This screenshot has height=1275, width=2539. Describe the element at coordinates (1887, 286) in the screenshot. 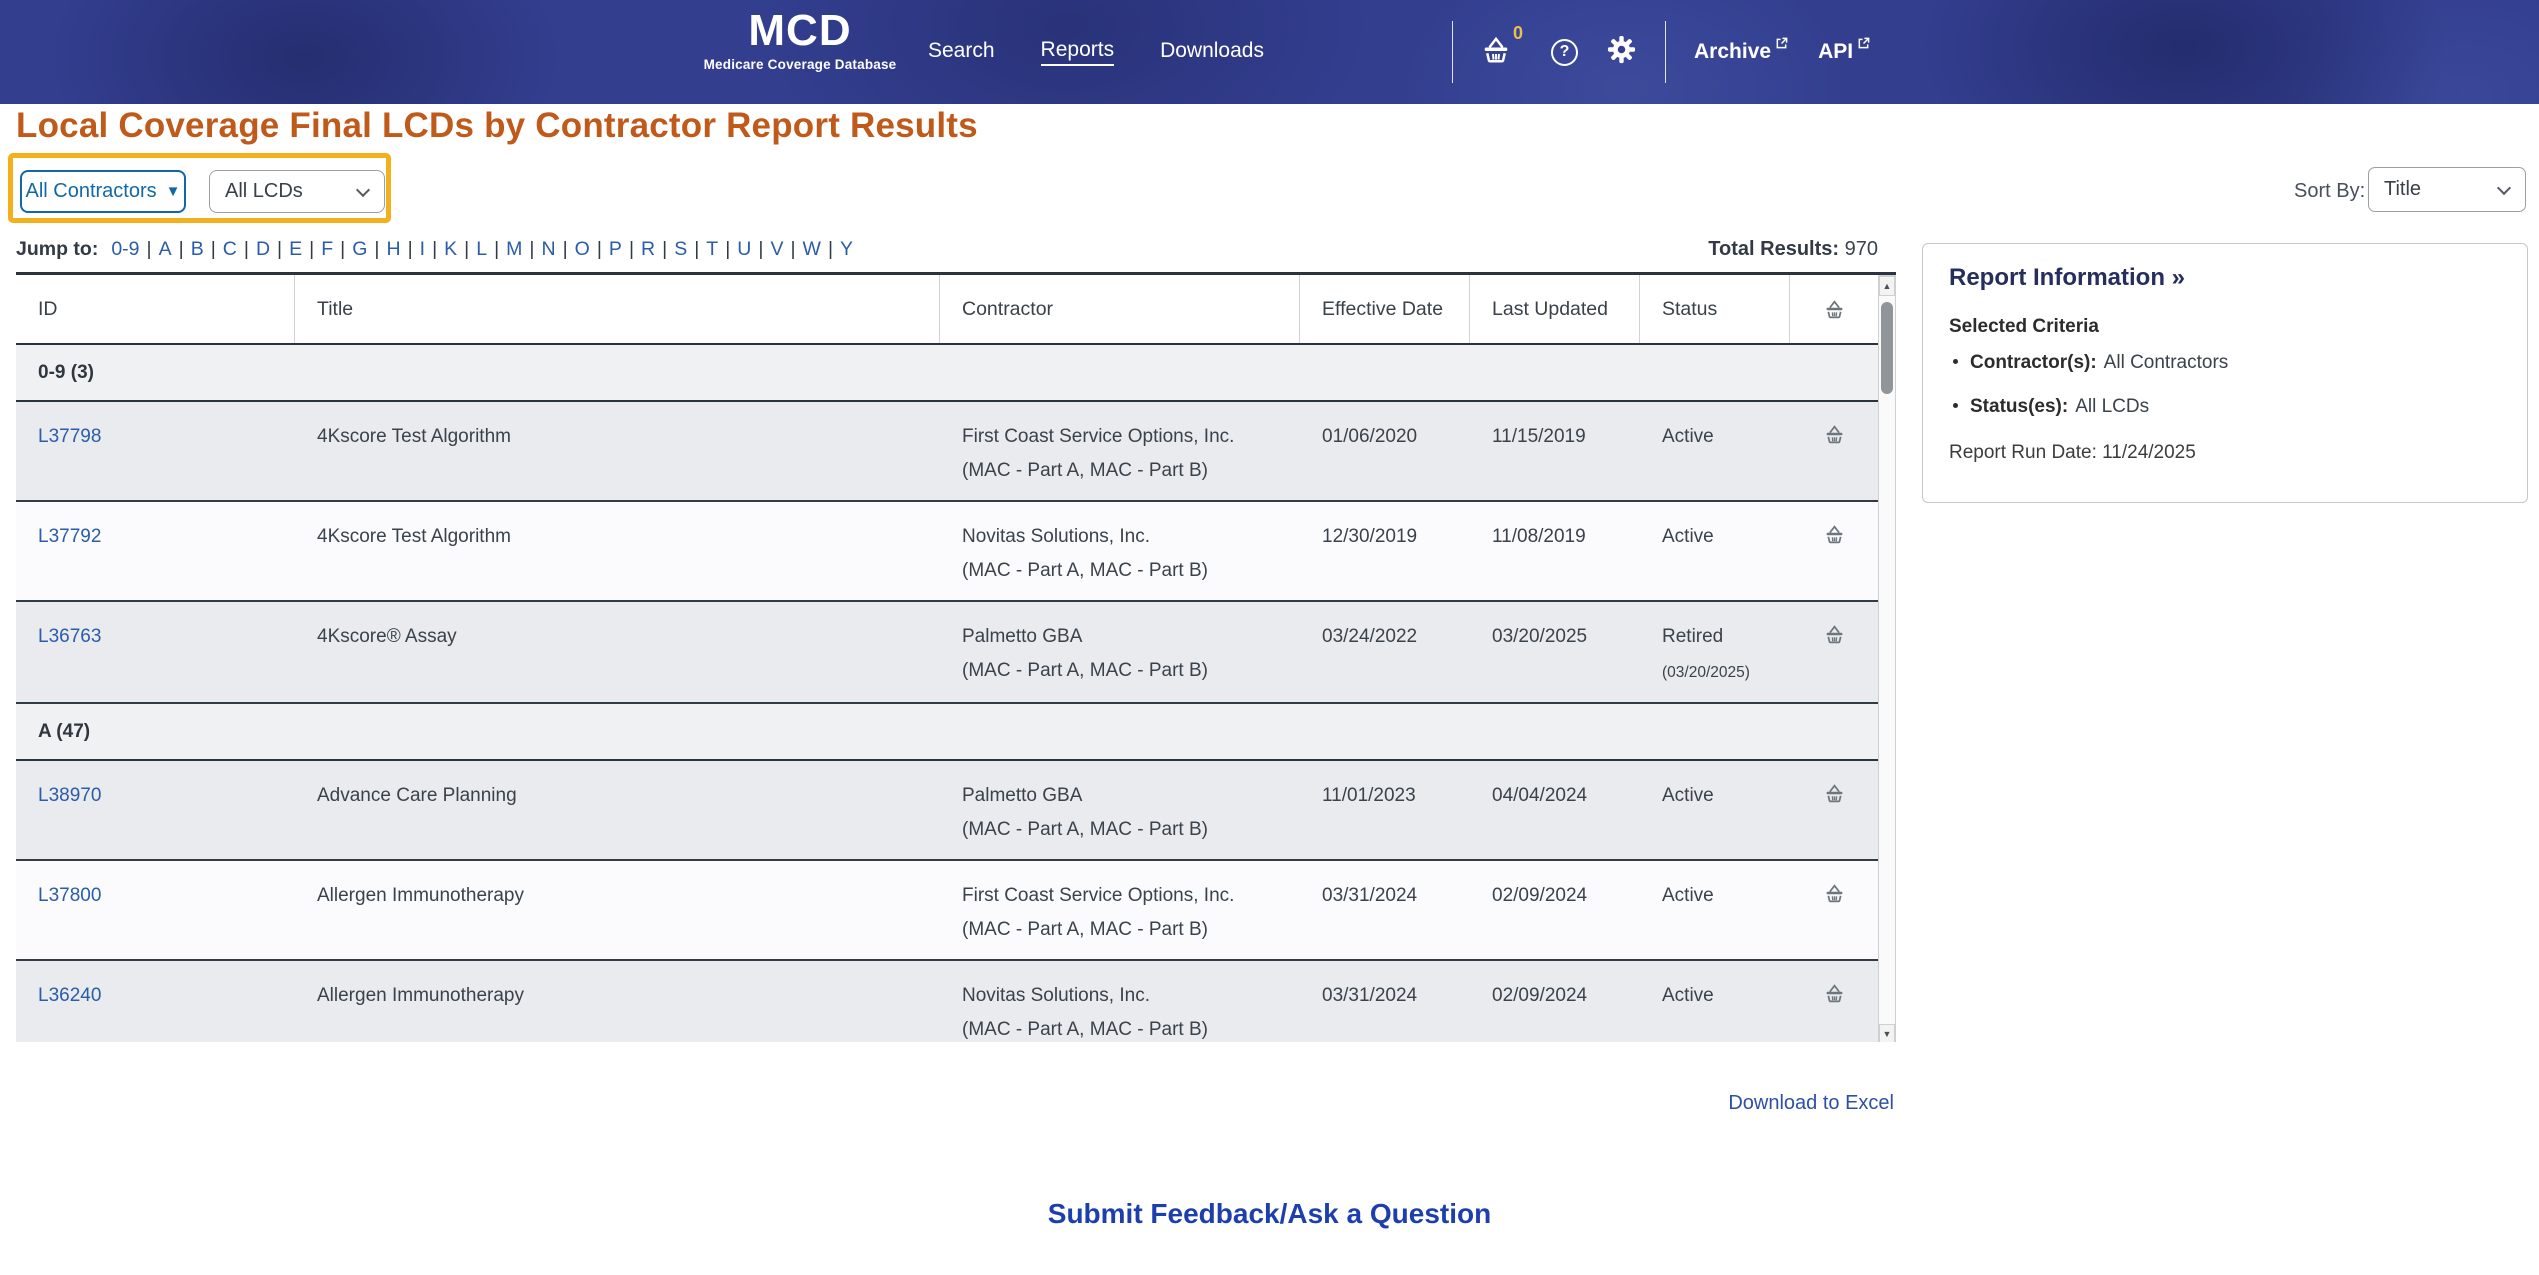

I see `scroll-up-button: ▲` at that location.